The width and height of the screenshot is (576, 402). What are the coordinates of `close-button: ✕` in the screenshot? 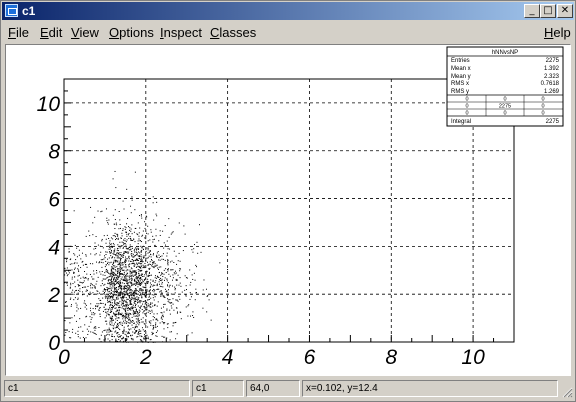 It's located at (565, 11).